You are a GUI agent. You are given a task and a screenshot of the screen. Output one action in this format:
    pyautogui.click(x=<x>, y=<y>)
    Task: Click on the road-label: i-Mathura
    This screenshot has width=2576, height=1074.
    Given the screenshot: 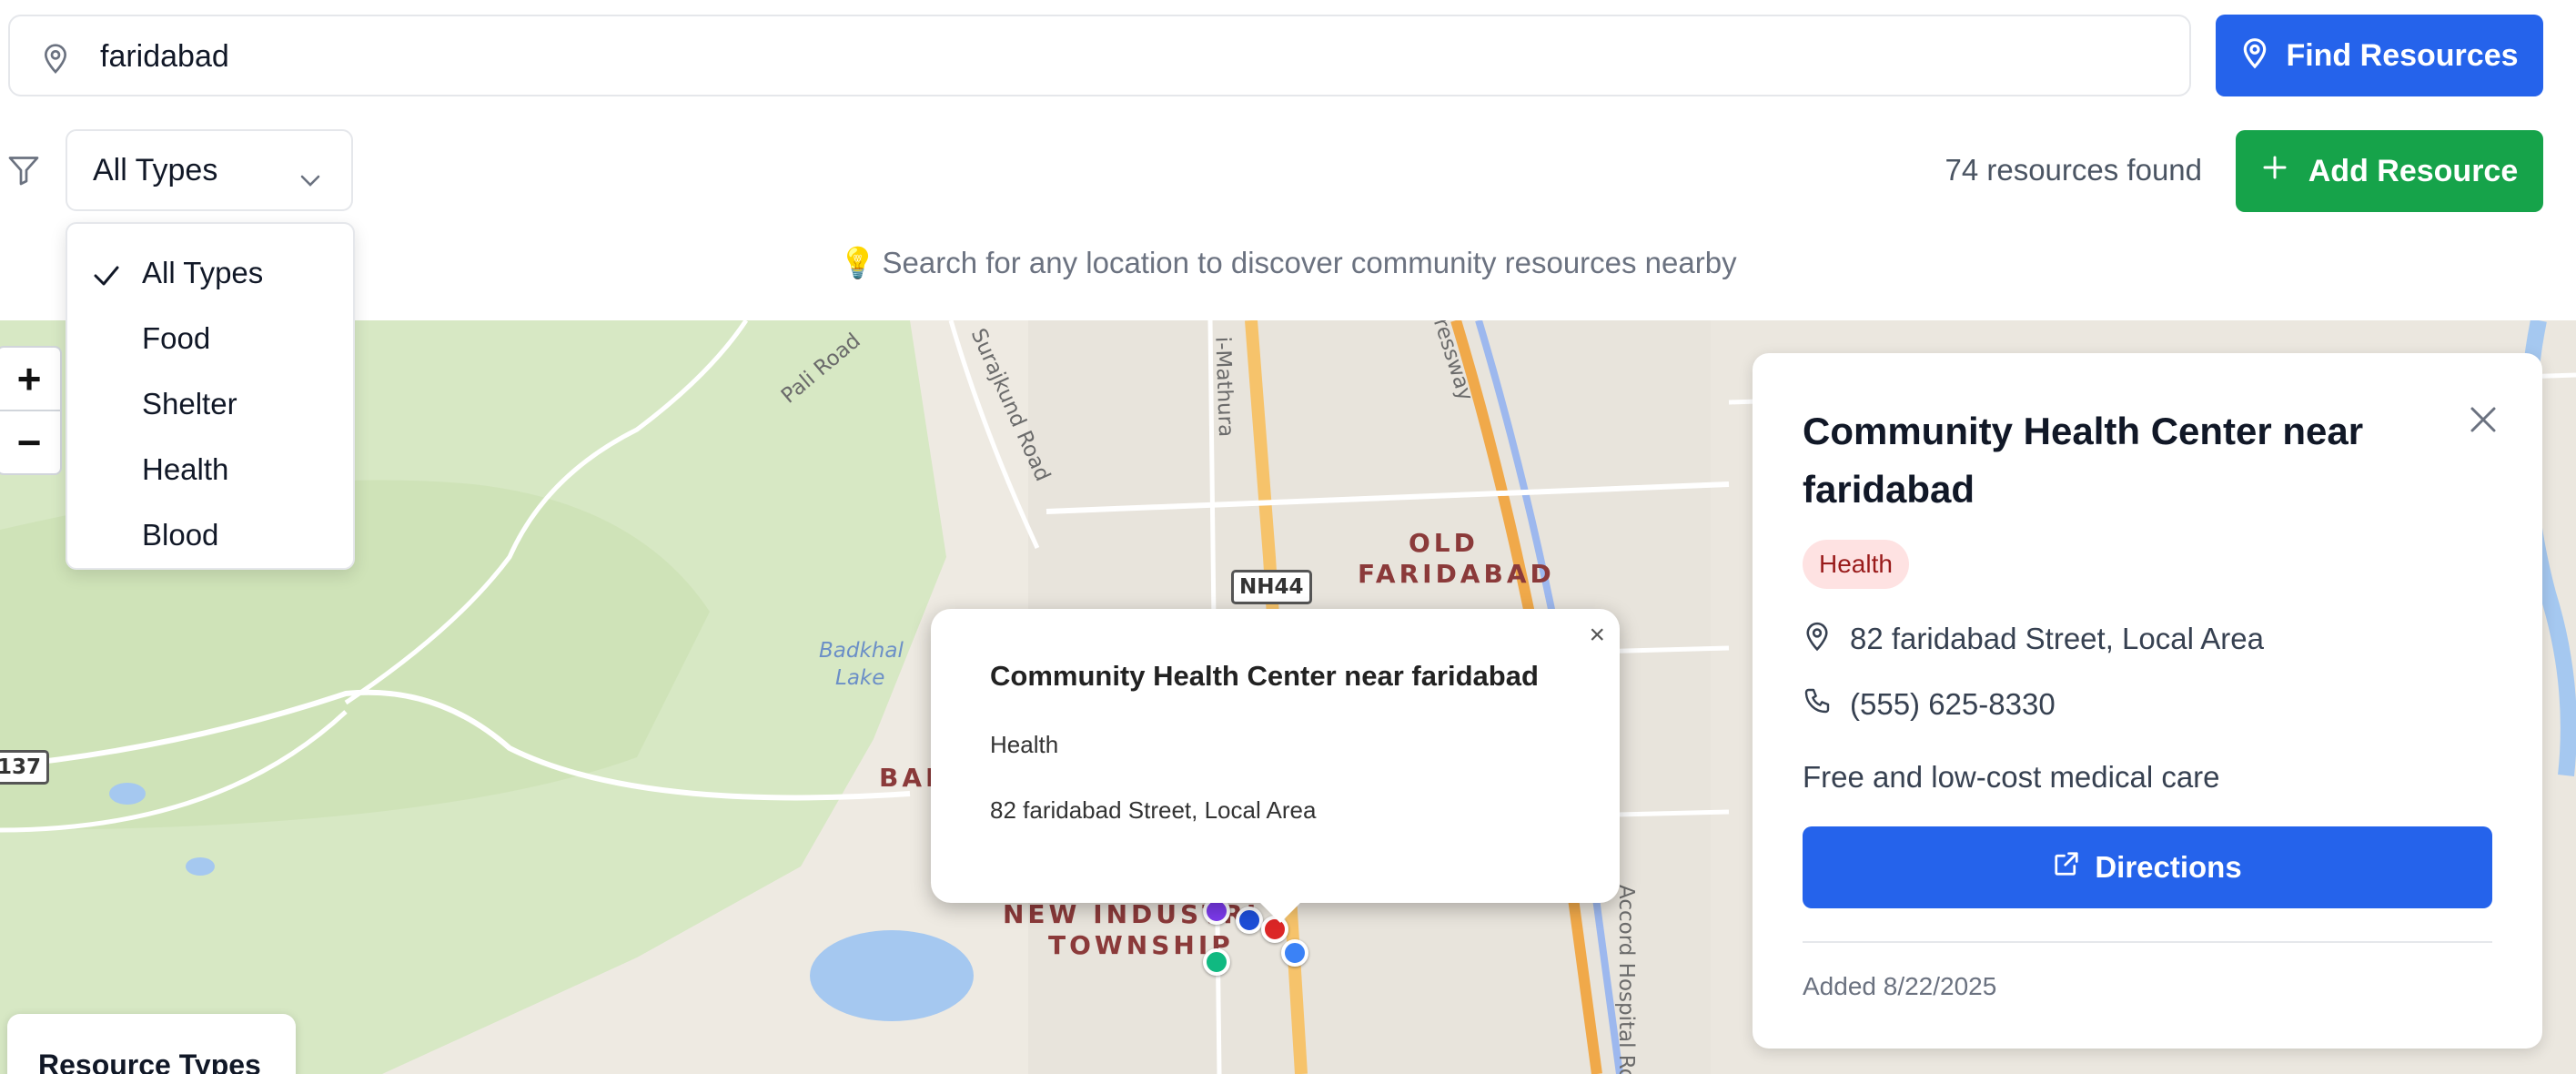 What is the action you would take?
    pyautogui.click(x=1224, y=387)
    